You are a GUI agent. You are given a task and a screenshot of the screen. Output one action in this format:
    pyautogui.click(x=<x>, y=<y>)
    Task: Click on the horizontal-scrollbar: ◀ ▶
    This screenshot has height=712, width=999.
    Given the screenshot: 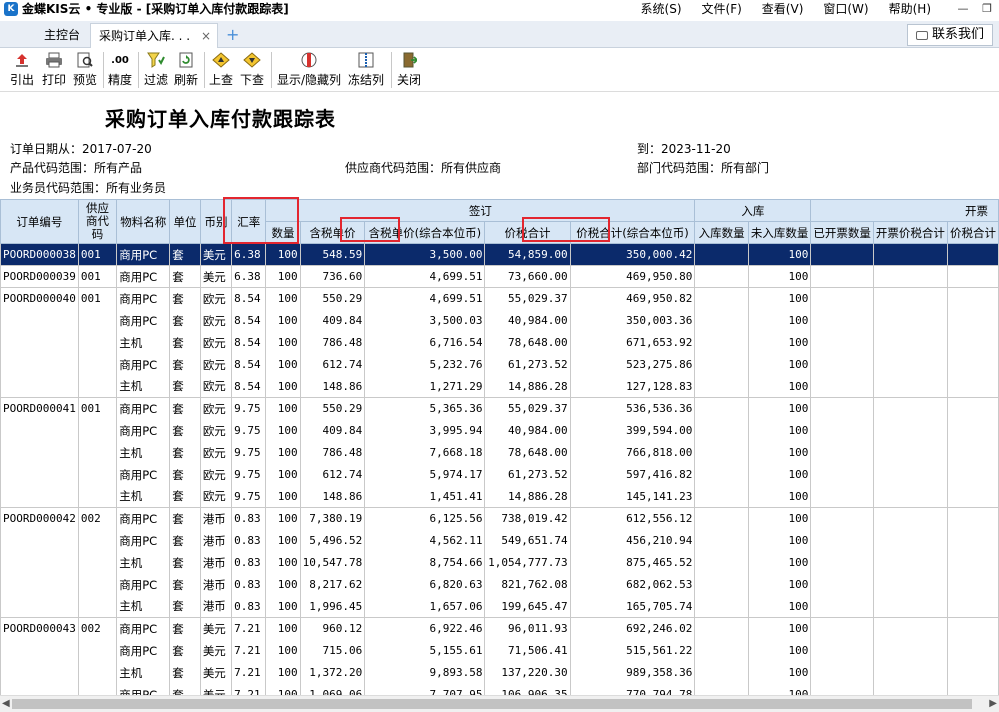 What is the action you would take?
    pyautogui.click(x=499, y=703)
    